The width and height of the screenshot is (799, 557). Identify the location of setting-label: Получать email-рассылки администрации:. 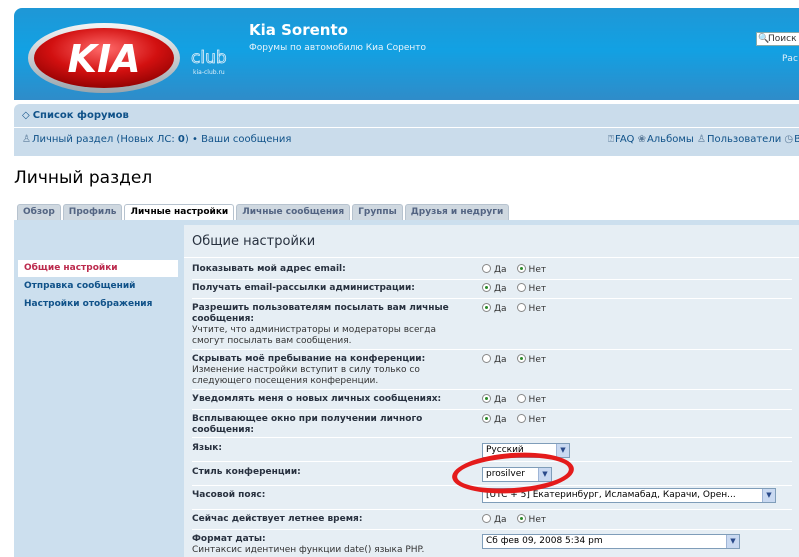
(303, 288).